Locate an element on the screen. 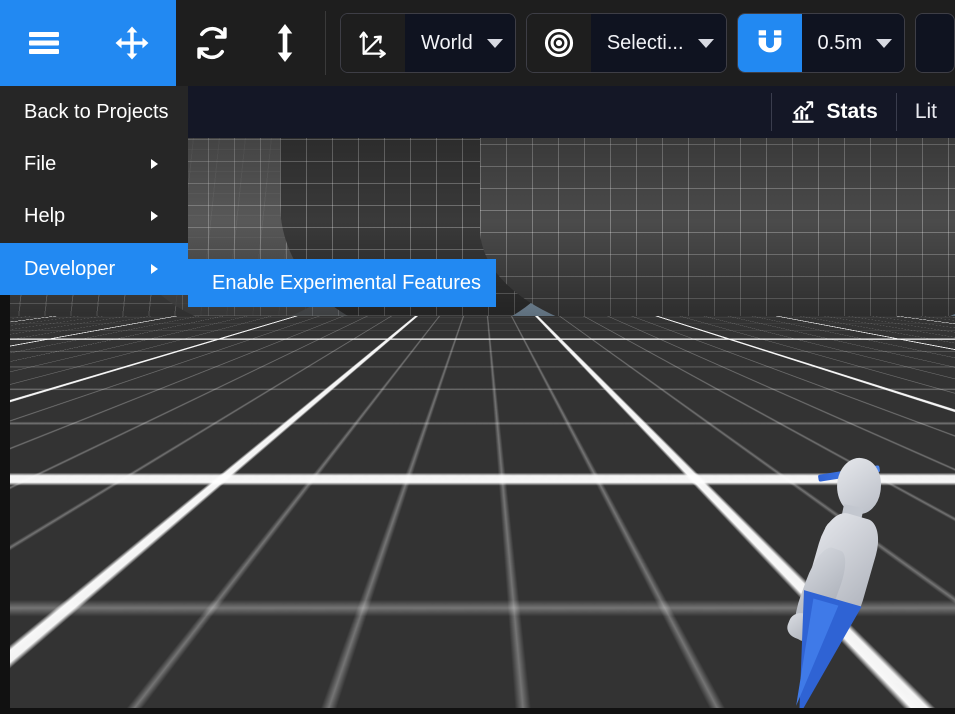  overflow-group-body is located at coordinates (921, 43).